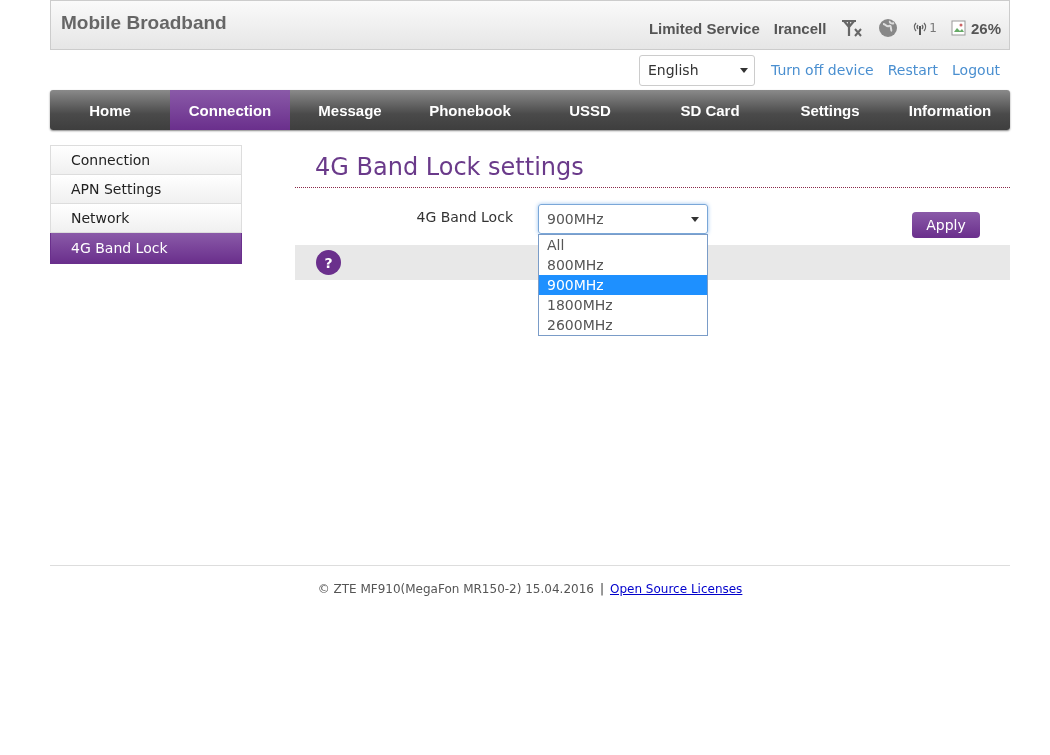  Describe the element at coordinates (676, 589) in the screenshot. I see `license-link: Open Source Licenses` at that location.